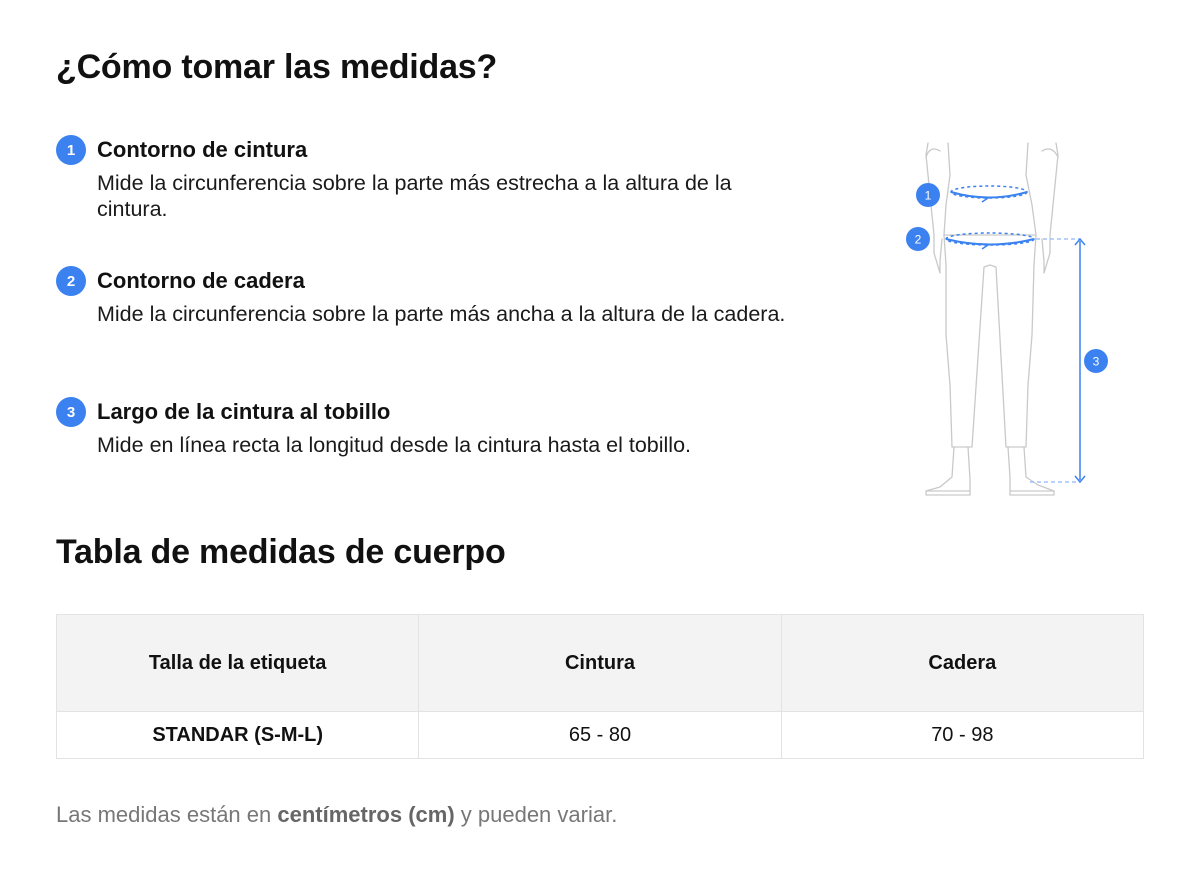  I want to click on waist-cell: 65 - 80, so click(600, 735).